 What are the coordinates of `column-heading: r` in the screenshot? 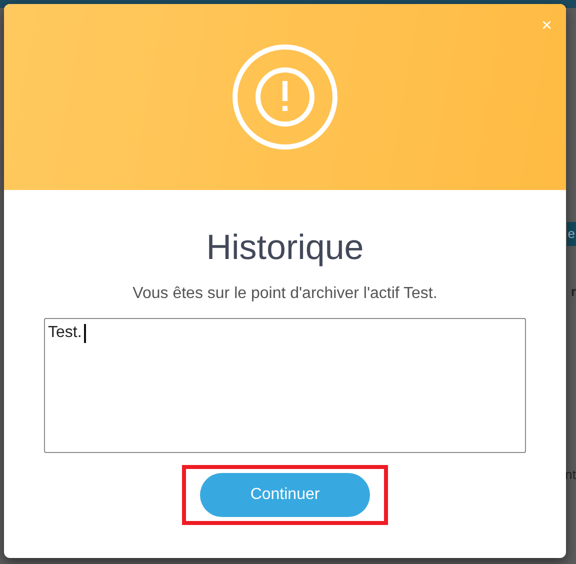 It's located at (573, 292).